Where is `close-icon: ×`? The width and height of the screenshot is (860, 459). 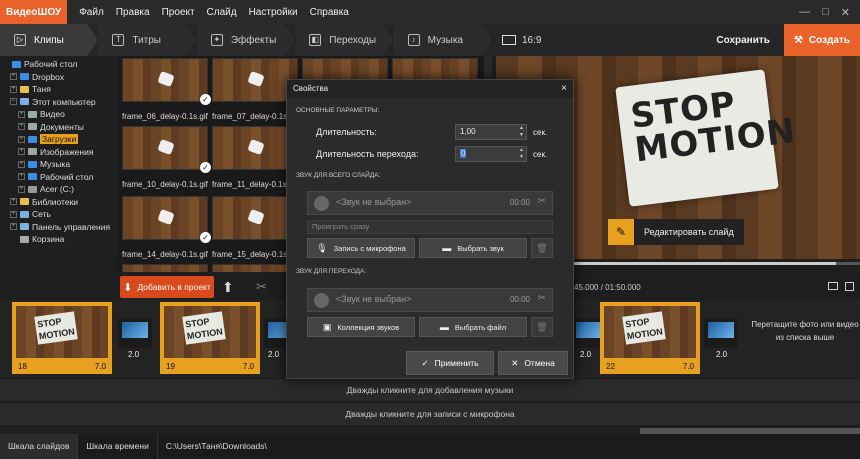
close-icon: × is located at coordinates (564, 88).